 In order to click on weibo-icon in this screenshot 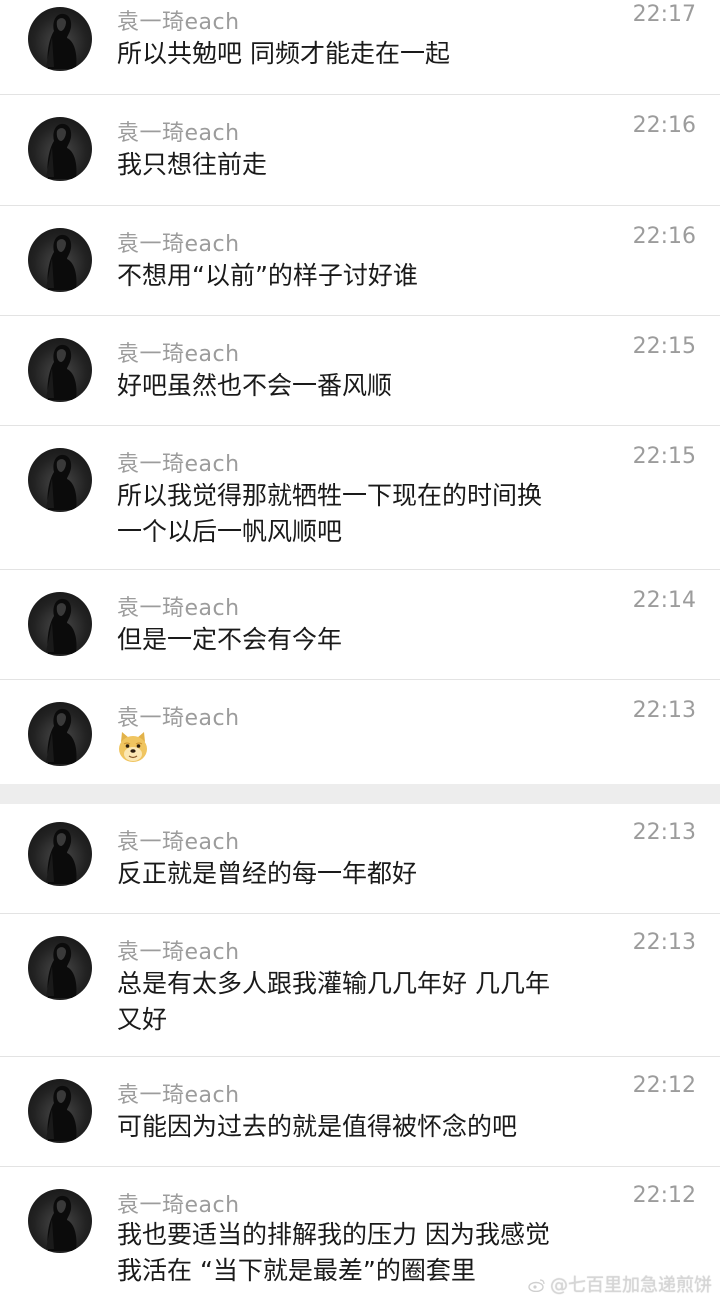, I will do `click(537, 1284)`.